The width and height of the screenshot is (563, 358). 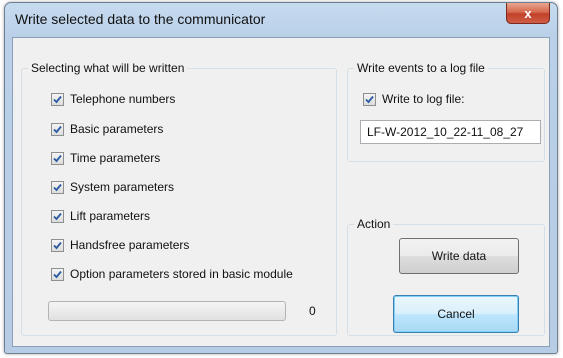 What do you see at coordinates (421, 68) in the screenshot?
I see `log-group-title: Write events to a log file` at bounding box center [421, 68].